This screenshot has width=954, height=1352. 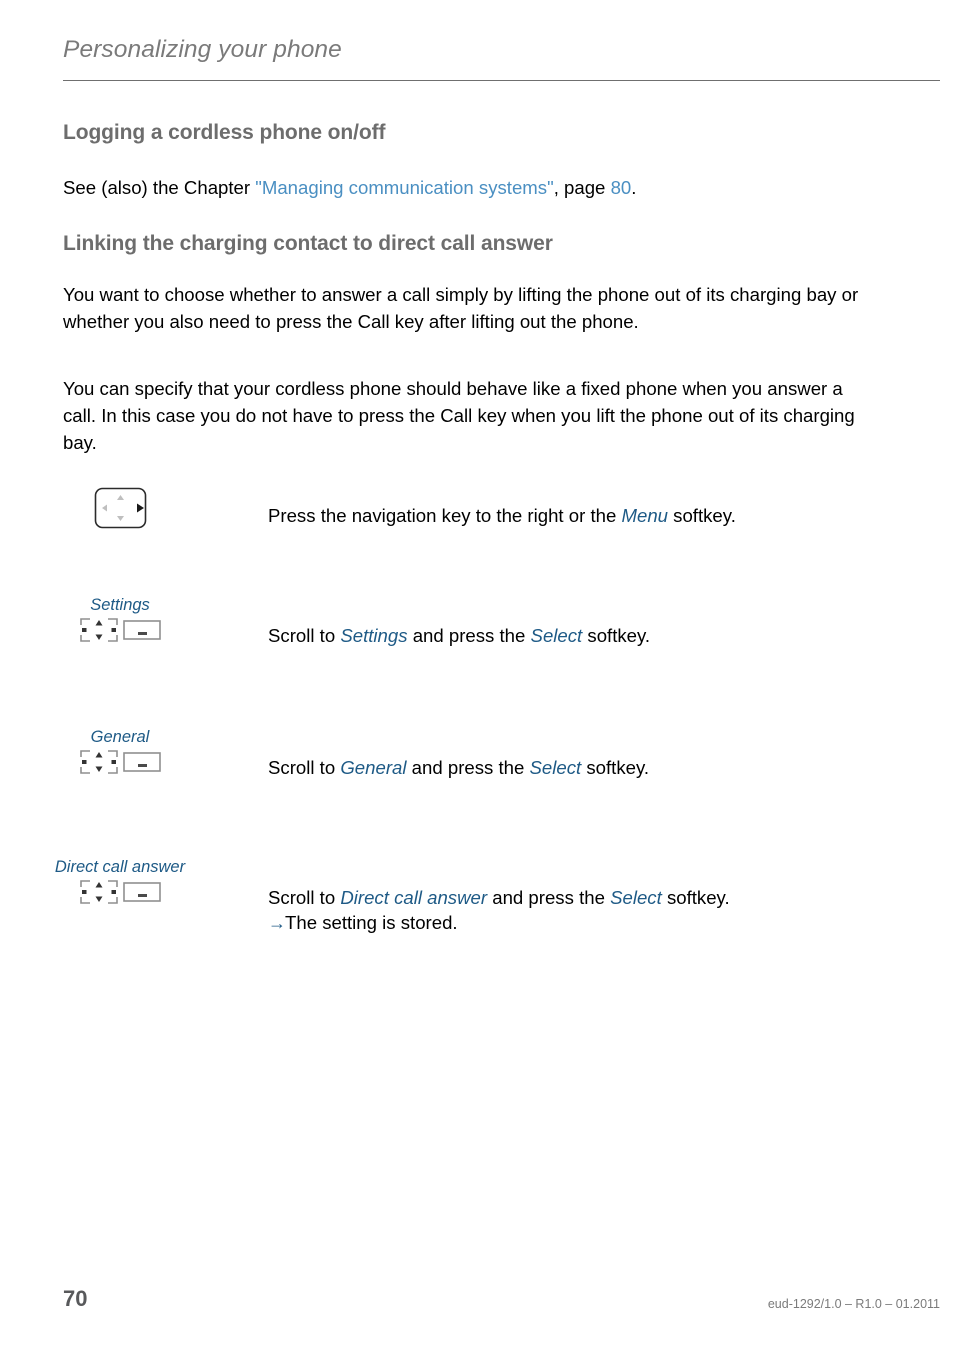 I want to click on navigation-key-icon, so click(x=99, y=892).